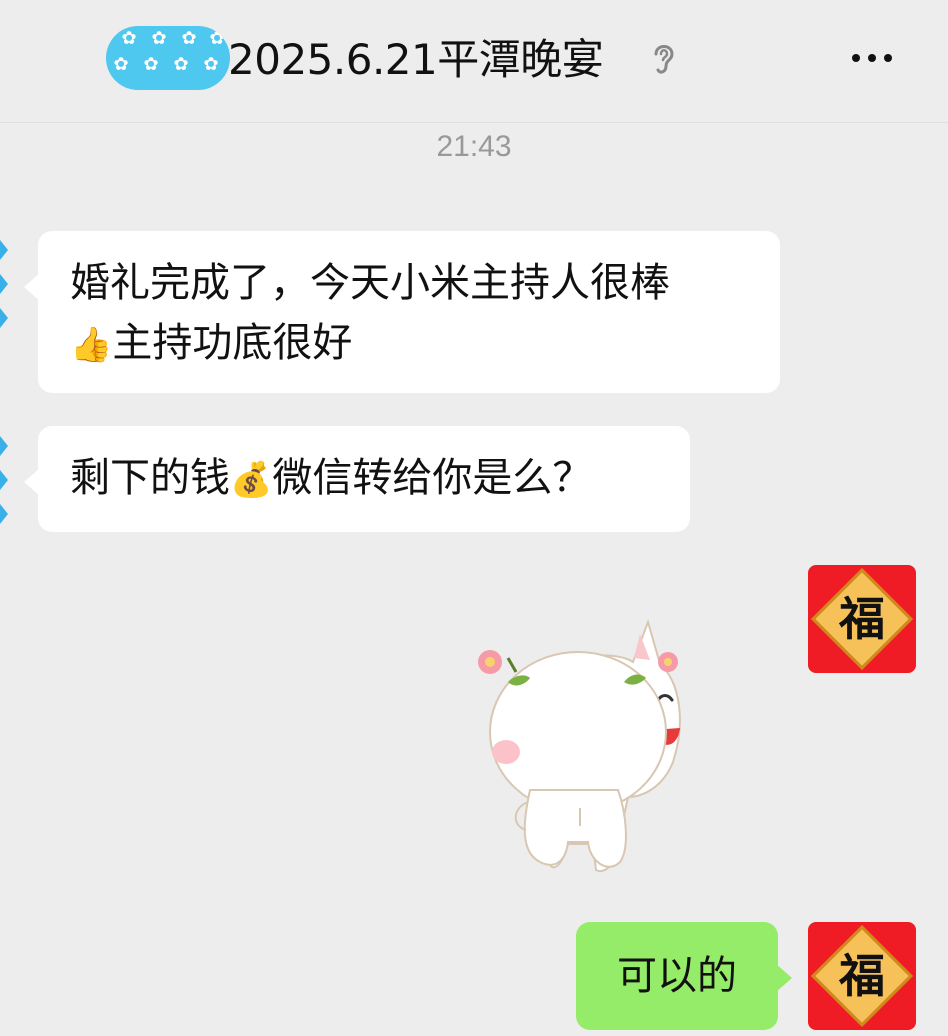  I want to click on message-text: 微信转给你是么？, so click(432, 478).